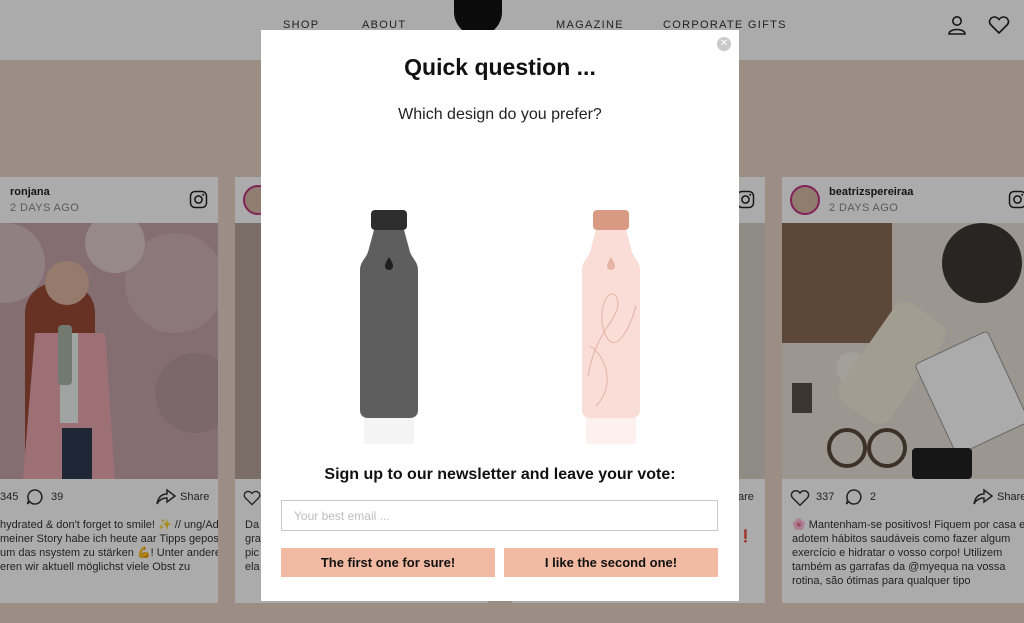  I want to click on vote-second-button: I like the second one!, so click(611, 562).